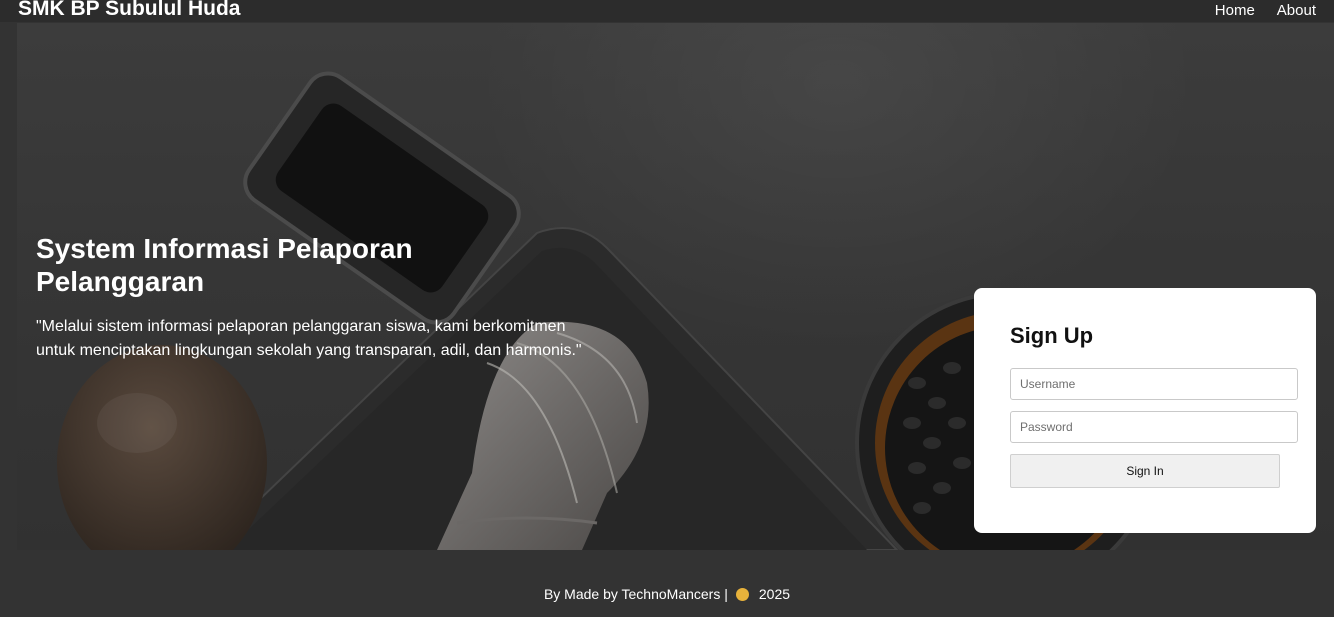  I want to click on footer: By Made by TechnoMancers | 2025, so click(667, 594).